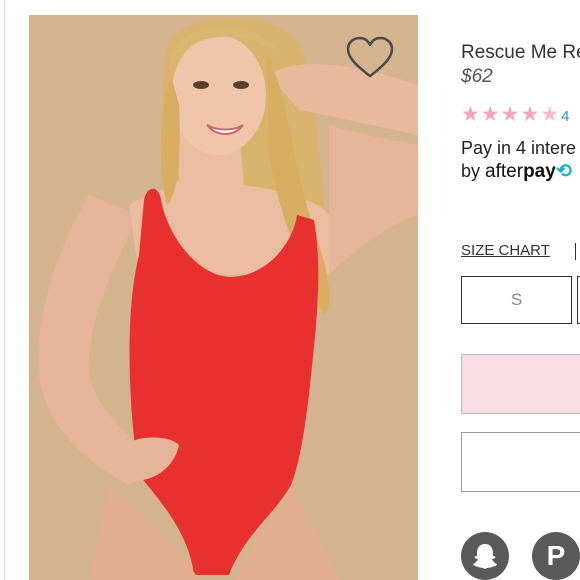  What do you see at coordinates (520, 52) in the screenshot?
I see `product-title: Rescue Me Re` at bounding box center [520, 52].